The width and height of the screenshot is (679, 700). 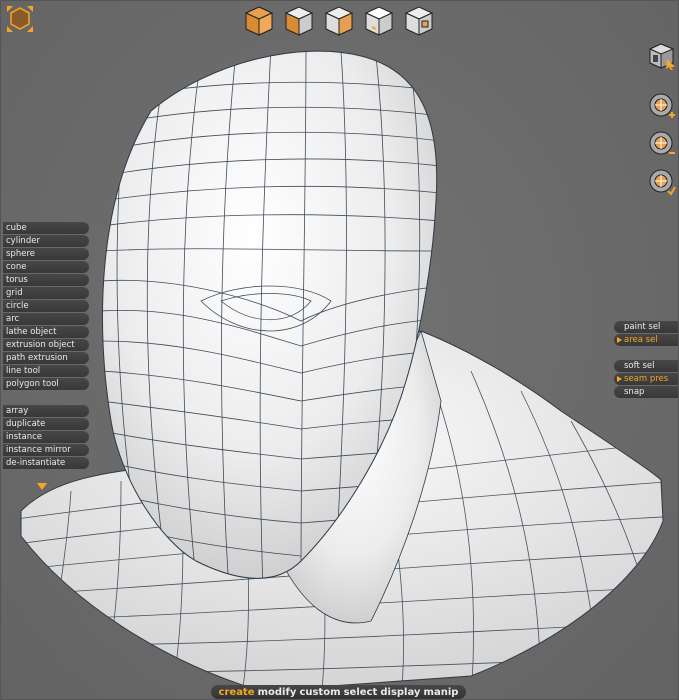 What do you see at coordinates (46, 450) in the screenshot?
I see `menu-item-instance-mirror: instance mirror` at bounding box center [46, 450].